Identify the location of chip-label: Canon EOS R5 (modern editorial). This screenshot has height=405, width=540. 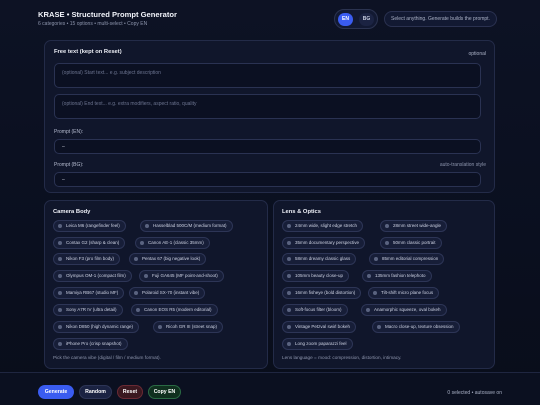
(178, 309).